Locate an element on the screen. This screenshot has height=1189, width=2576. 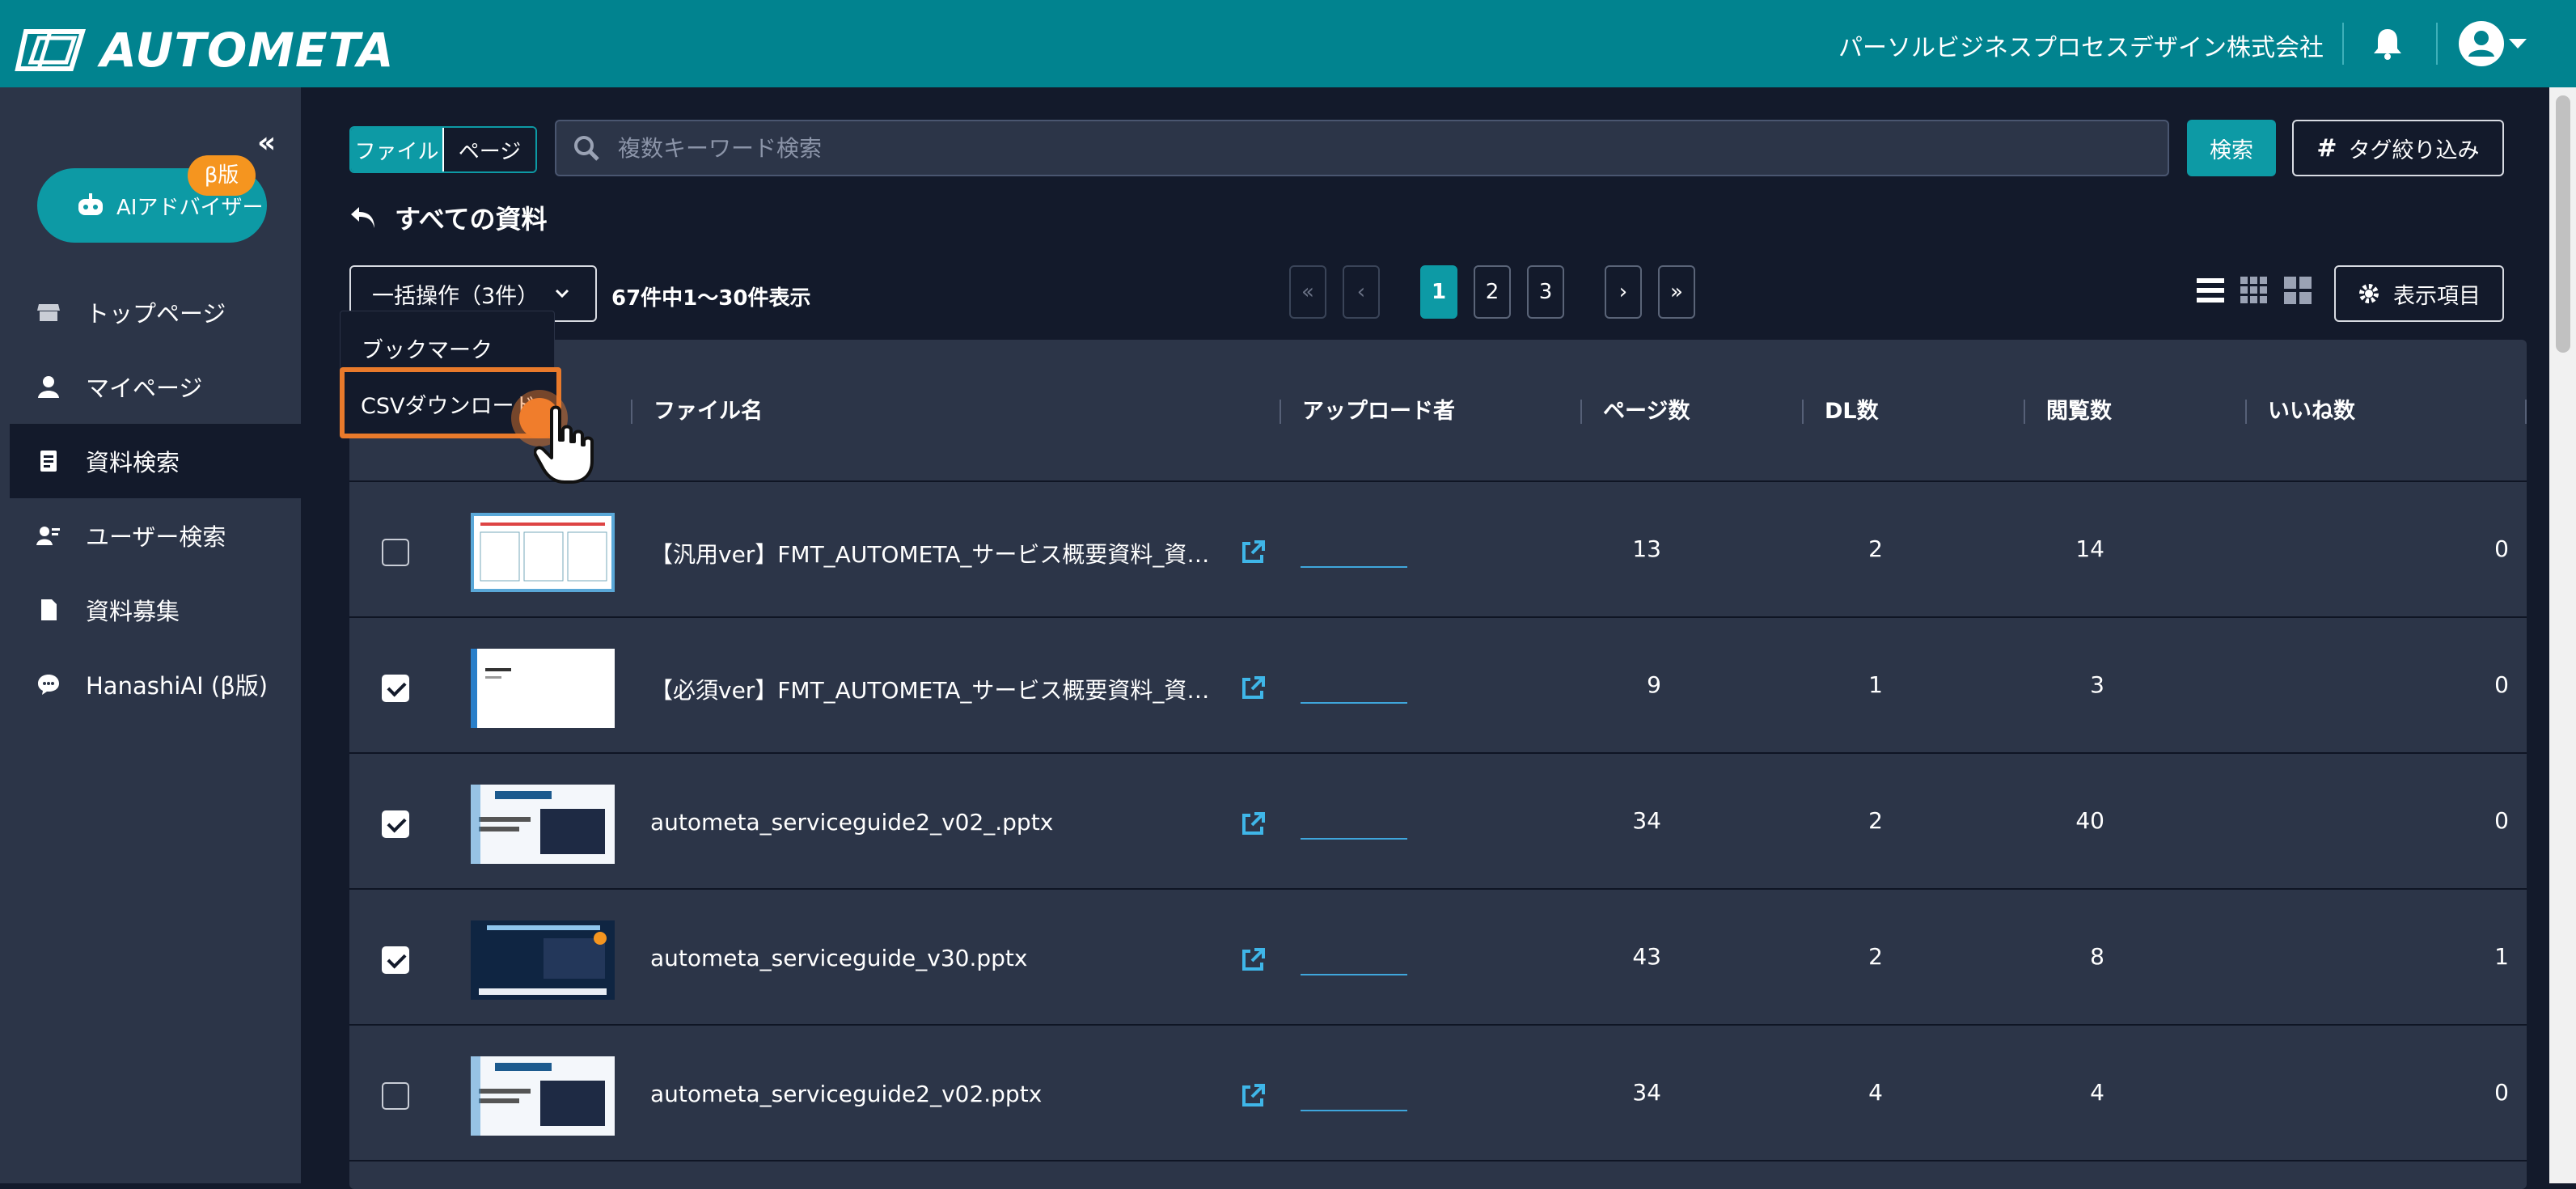
bulk-action-label: 一括操作（3件） is located at coordinates (456, 296).